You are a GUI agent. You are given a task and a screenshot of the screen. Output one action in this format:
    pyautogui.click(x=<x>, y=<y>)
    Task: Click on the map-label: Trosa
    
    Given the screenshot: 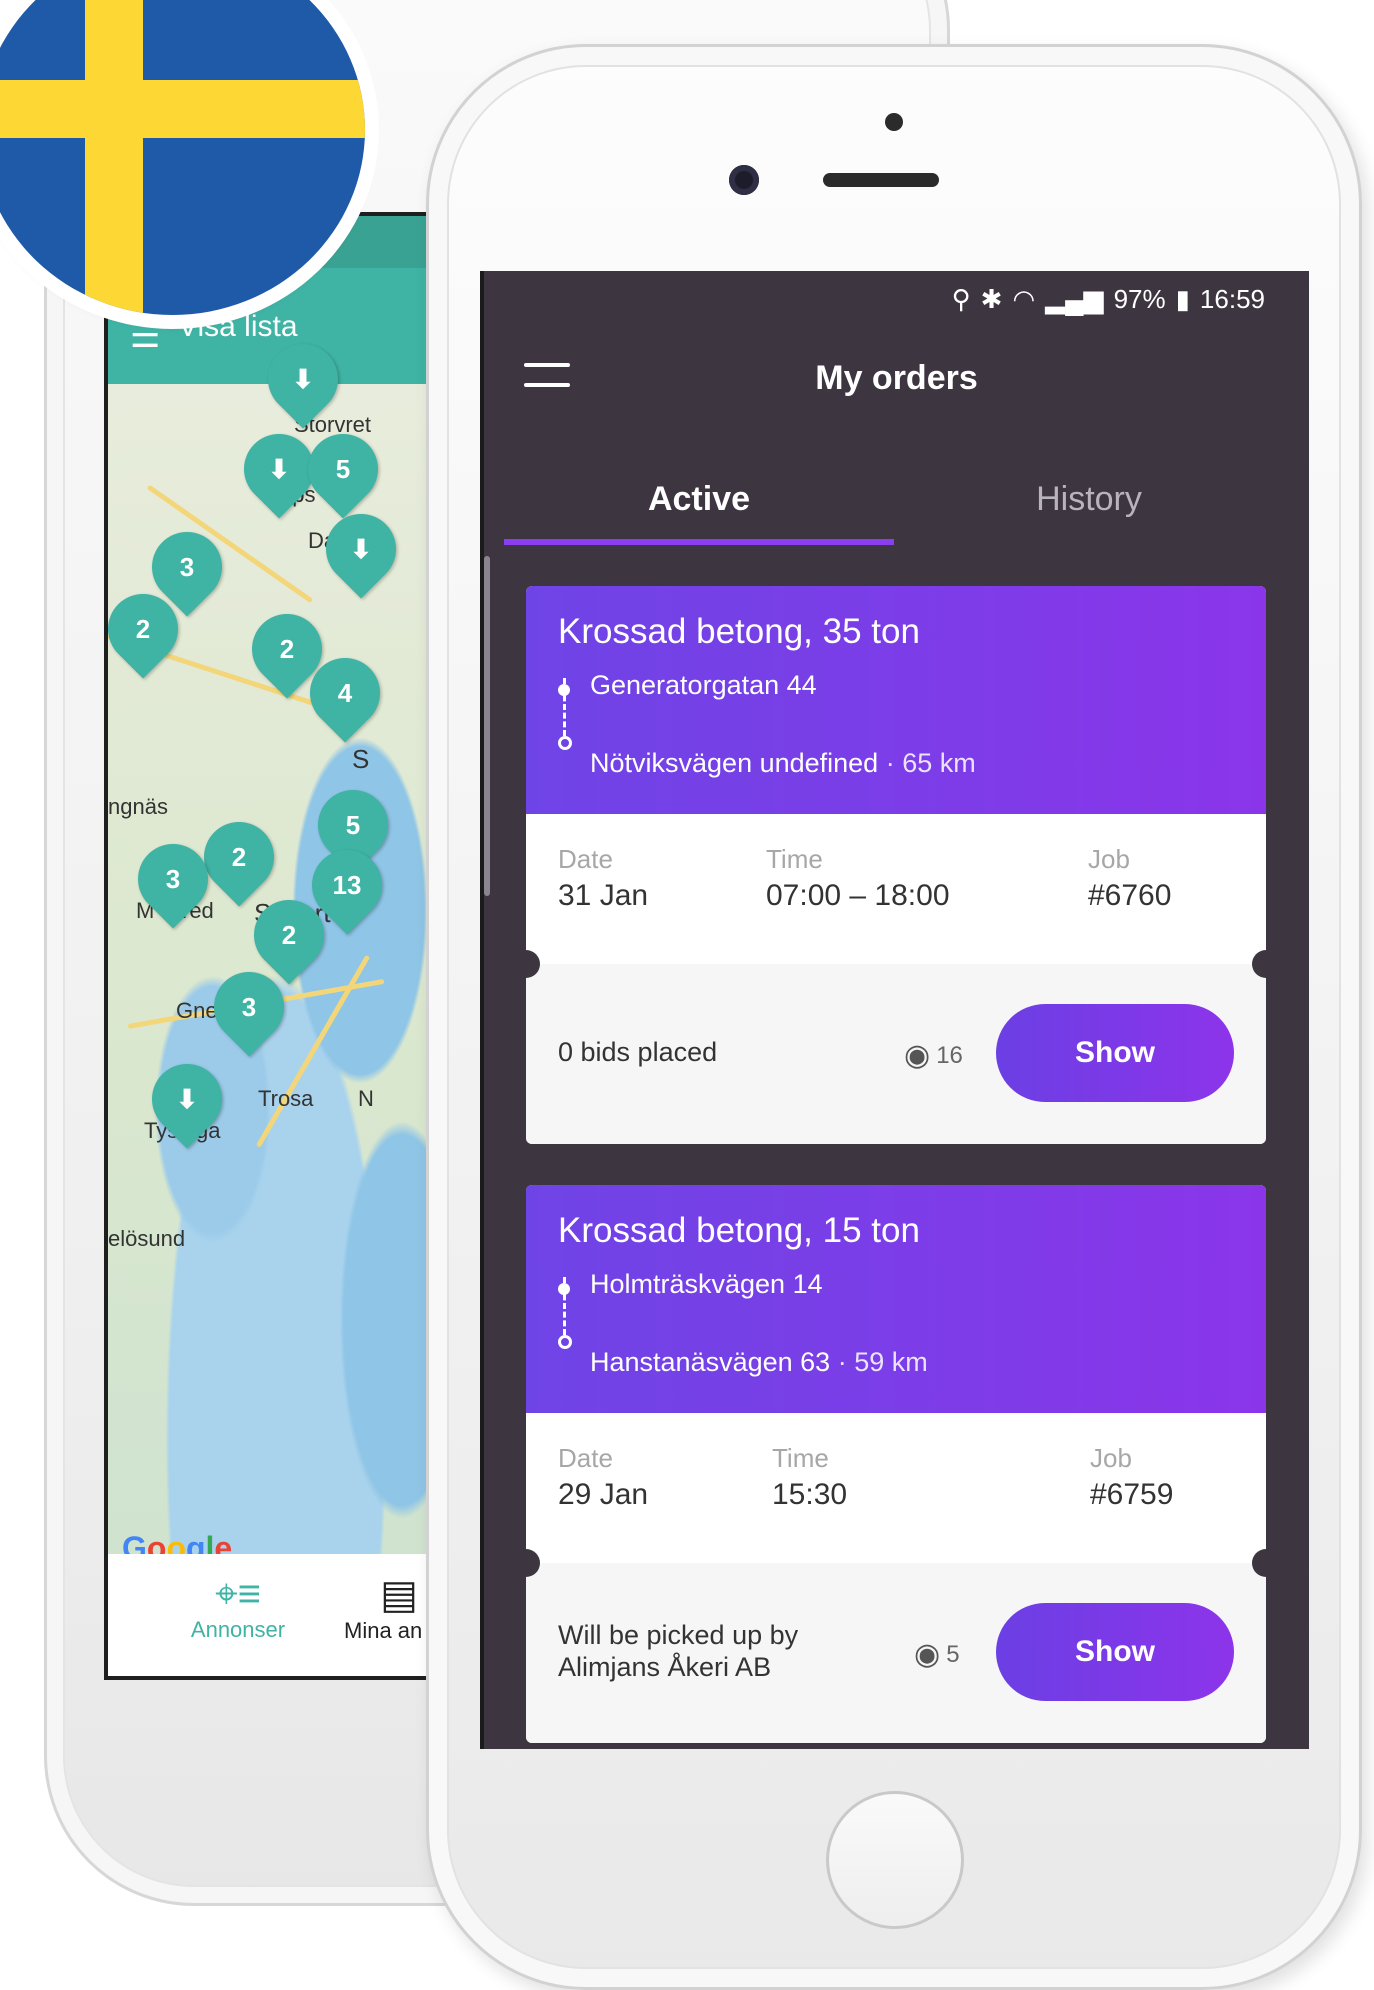 What is the action you would take?
    pyautogui.click(x=286, y=1098)
    